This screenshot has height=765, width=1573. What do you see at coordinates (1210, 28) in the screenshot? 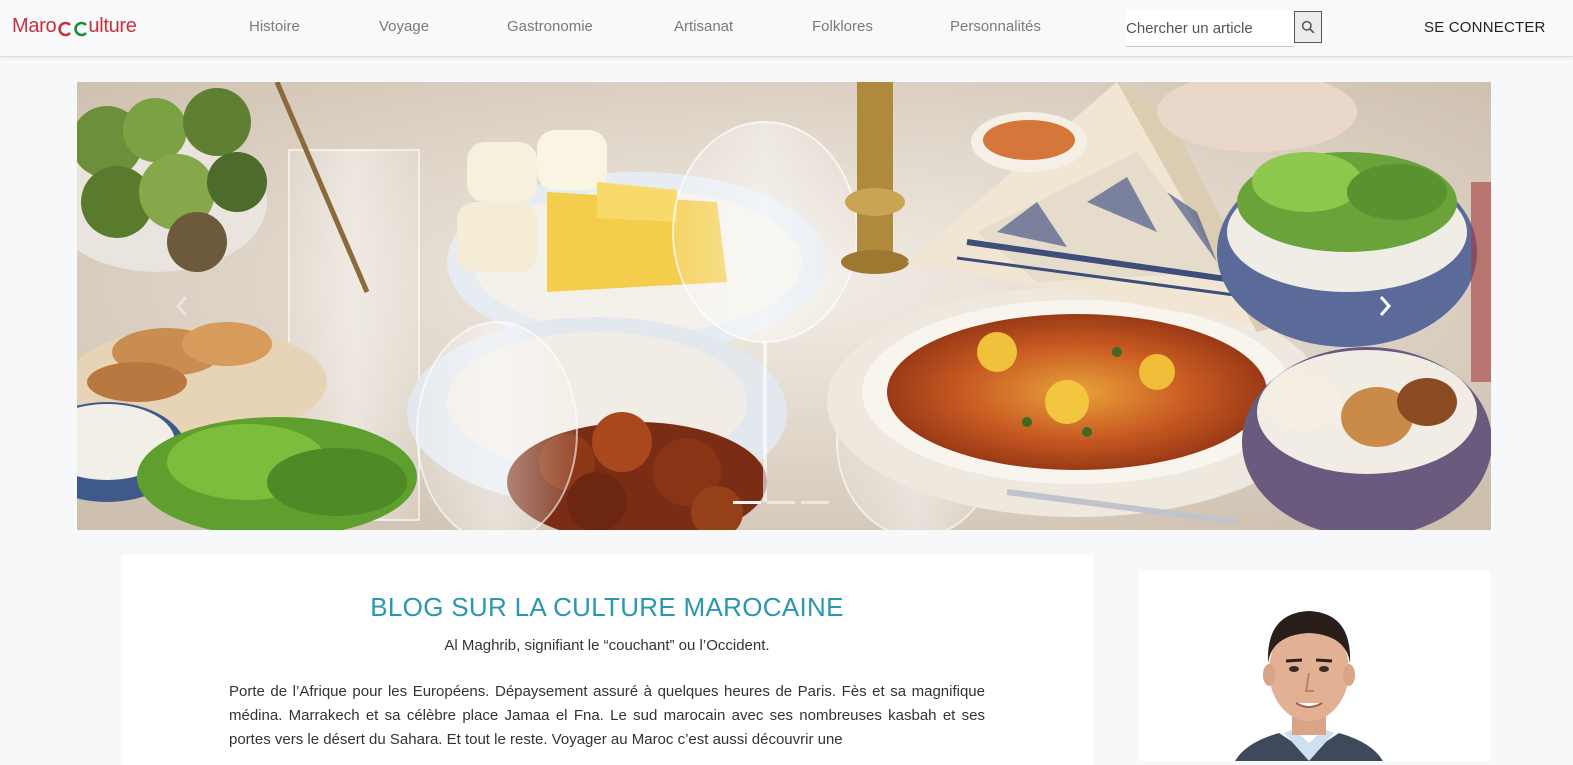
I see `search-input` at bounding box center [1210, 28].